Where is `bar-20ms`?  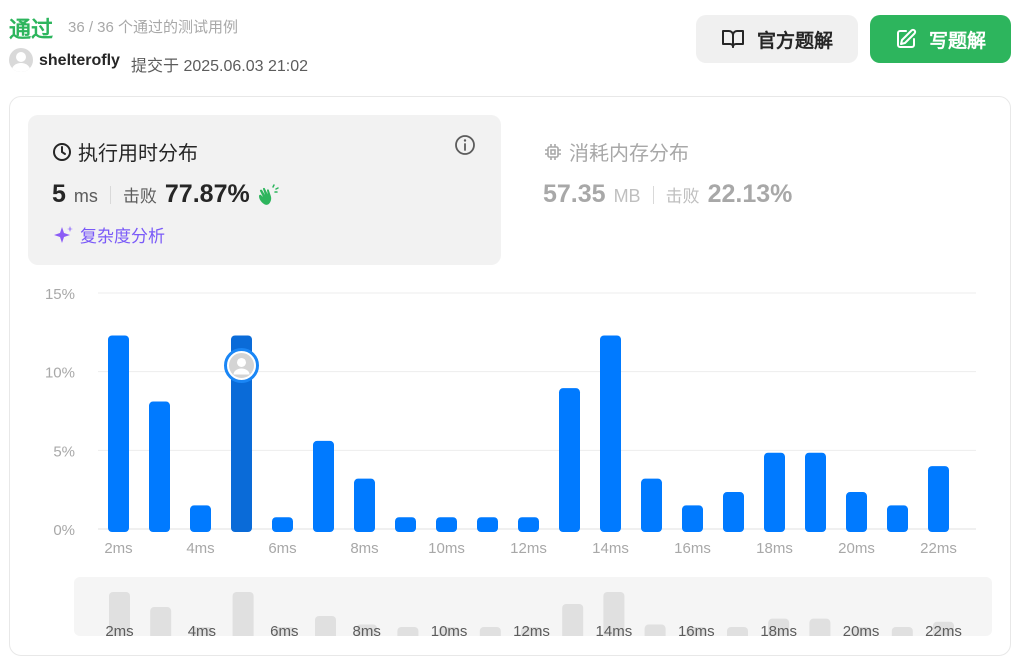
bar-20ms is located at coordinates (856, 512).